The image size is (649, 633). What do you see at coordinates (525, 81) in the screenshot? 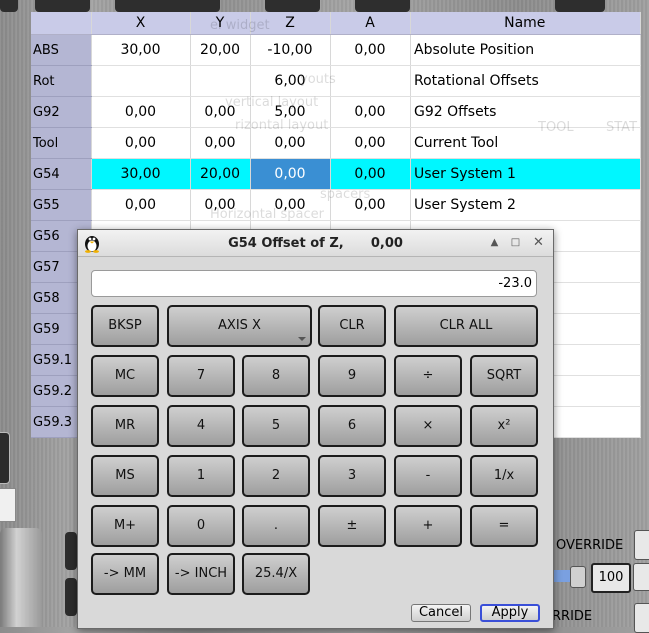
I see `cell-name: Rotational Offsets` at bounding box center [525, 81].